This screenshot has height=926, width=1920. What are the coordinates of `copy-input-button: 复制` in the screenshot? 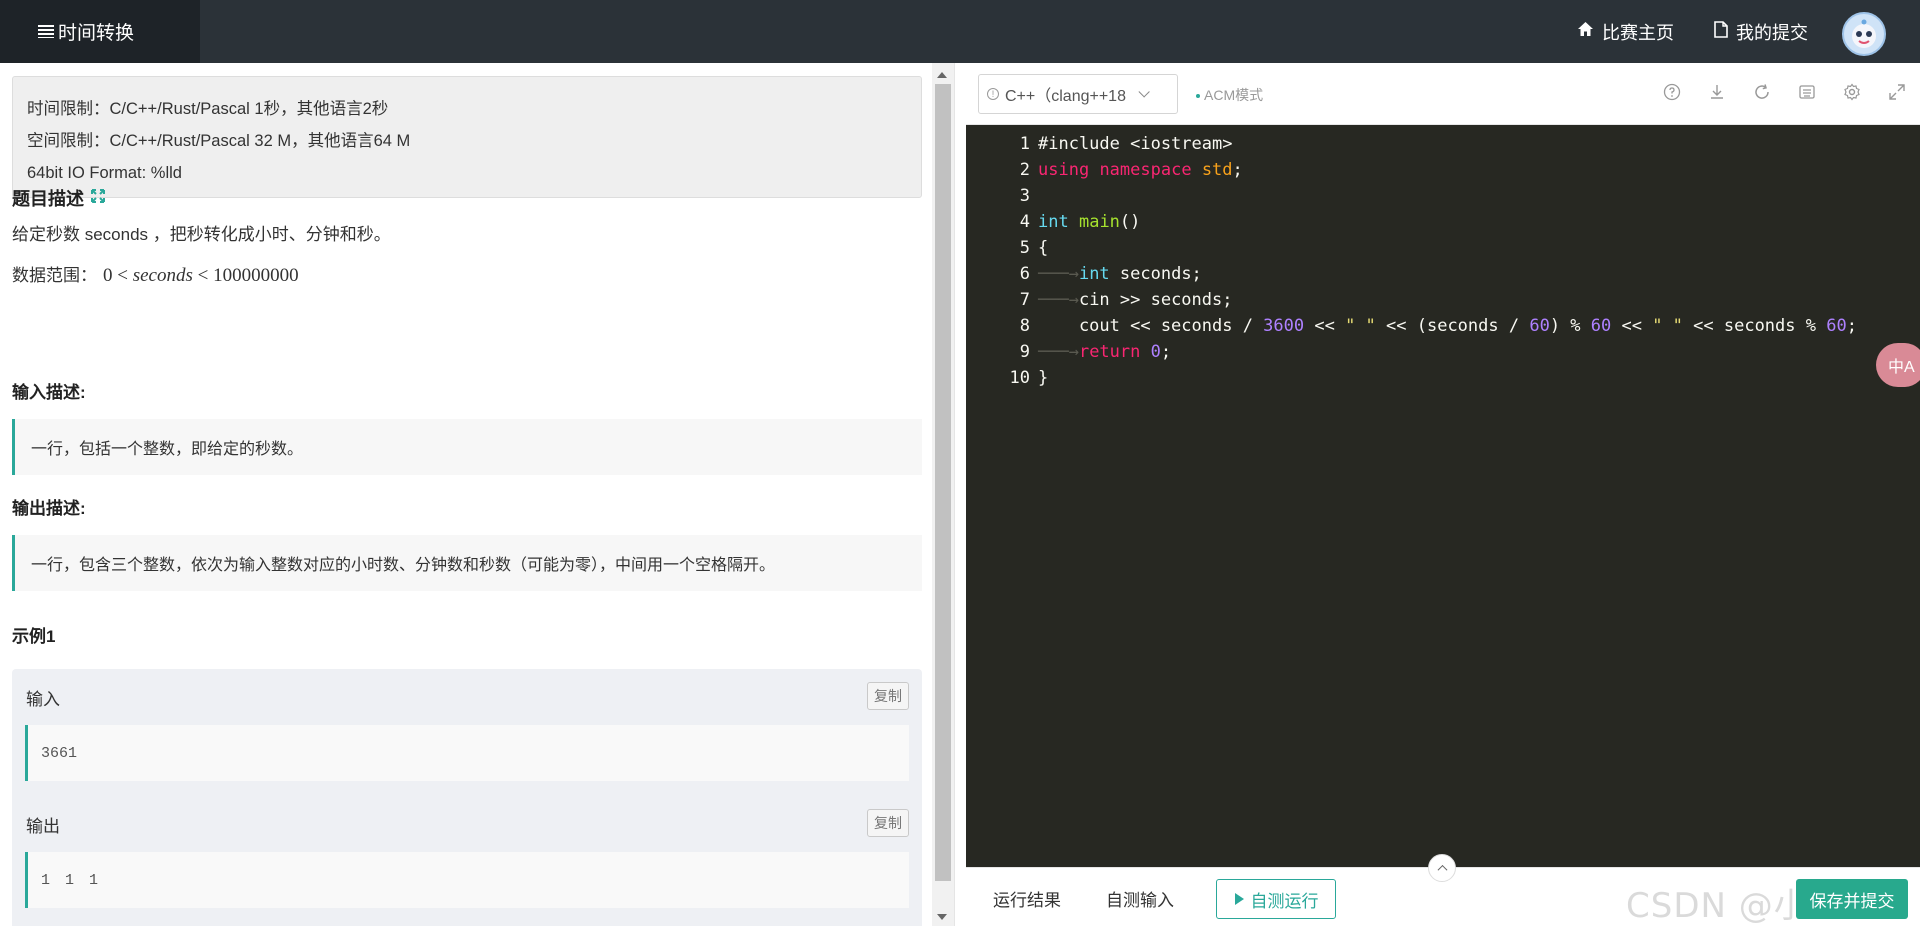 It's located at (888, 696).